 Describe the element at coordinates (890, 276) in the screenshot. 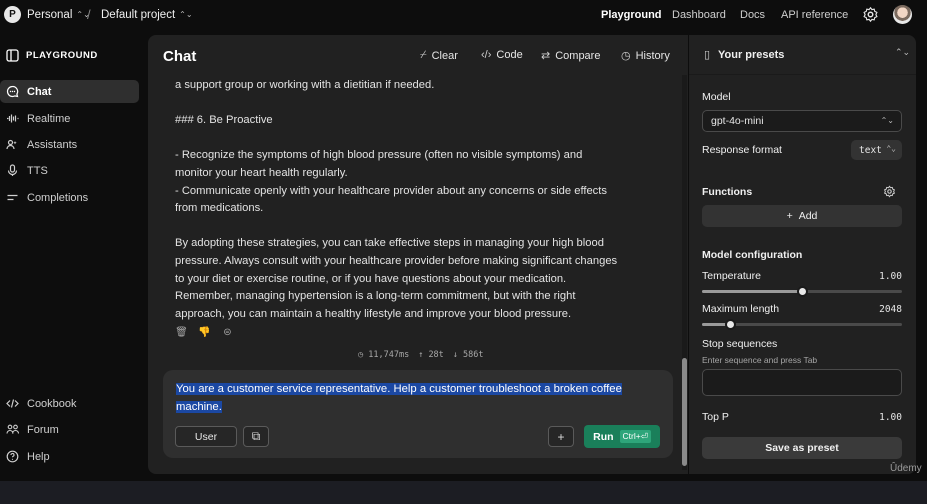

I see `temperature-value: 1.00` at that location.